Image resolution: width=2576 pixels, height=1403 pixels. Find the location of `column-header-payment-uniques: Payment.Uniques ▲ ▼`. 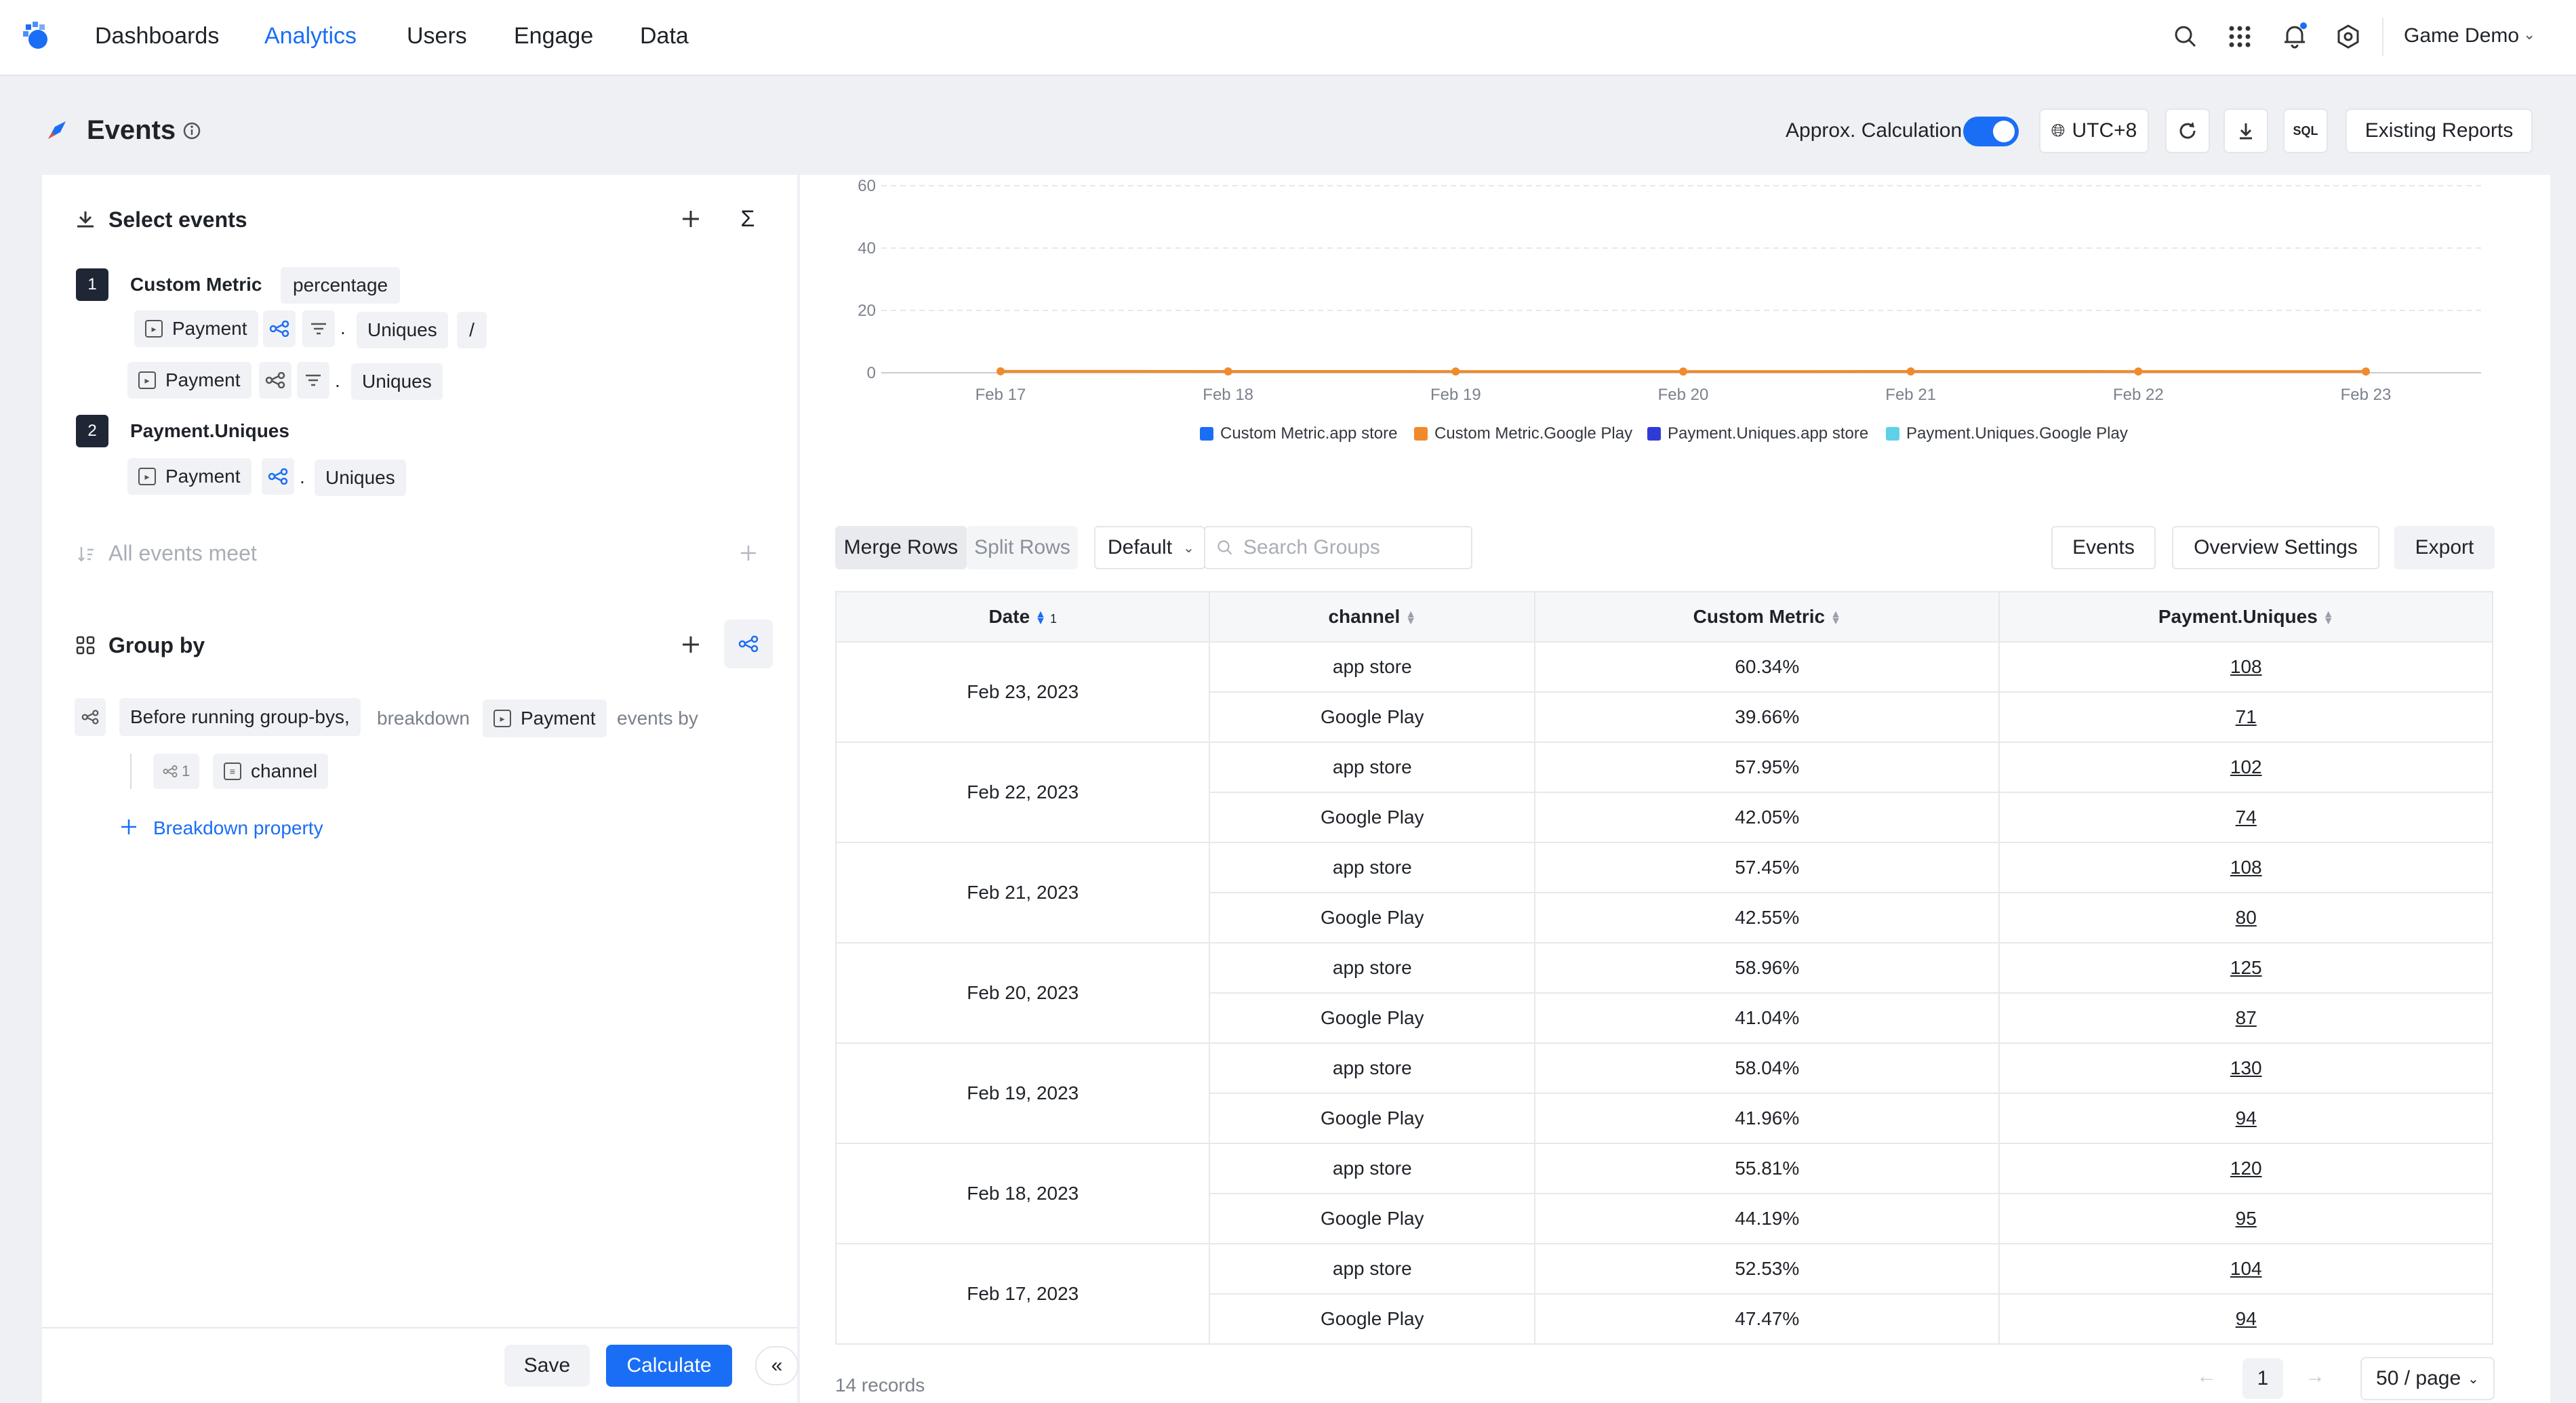

column-header-payment-uniques: Payment.Uniques ▲ ▼ is located at coordinates (2245, 617).